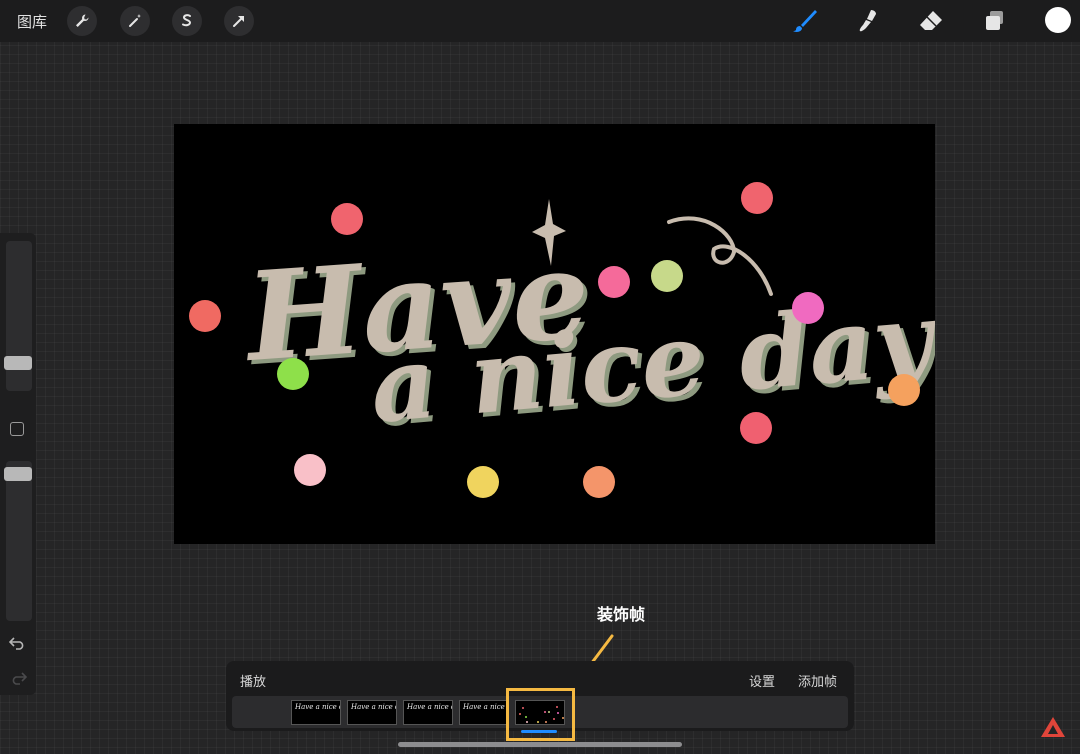 This screenshot has width=1080, height=754. Describe the element at coordinates (805, 21) in the screenshot. I see `brush-icon` at that location.